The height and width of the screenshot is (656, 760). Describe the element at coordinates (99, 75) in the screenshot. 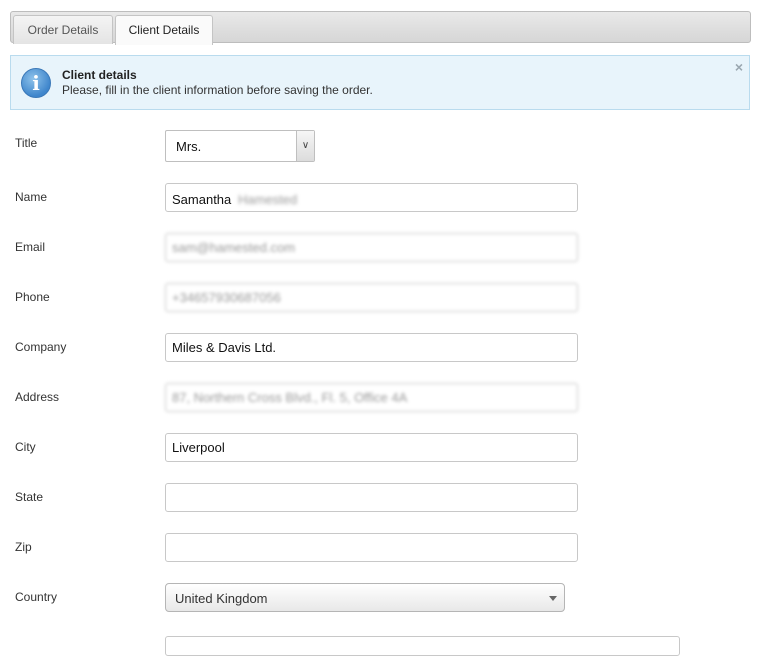

I see `info-title: Client details` at that location.